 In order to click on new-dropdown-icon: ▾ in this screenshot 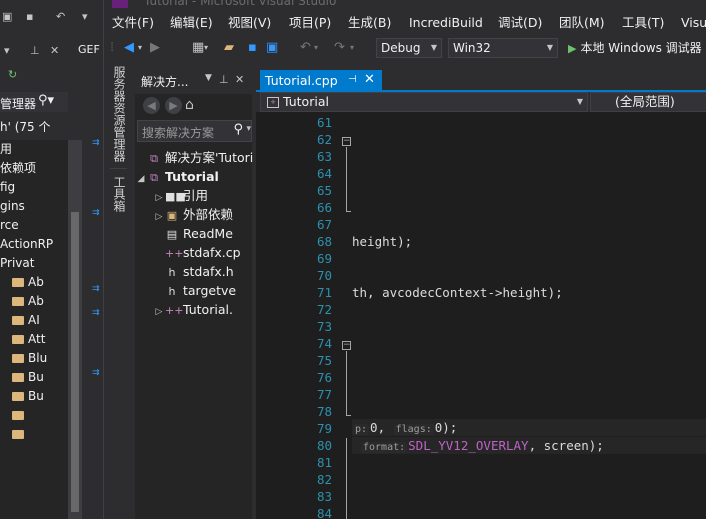, I will do `click(206, 48)`.